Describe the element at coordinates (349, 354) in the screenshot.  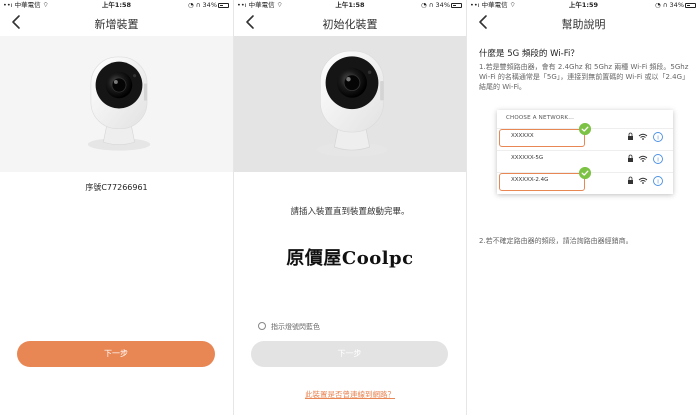
I see `next-button-disabled: 下一步` at that location.